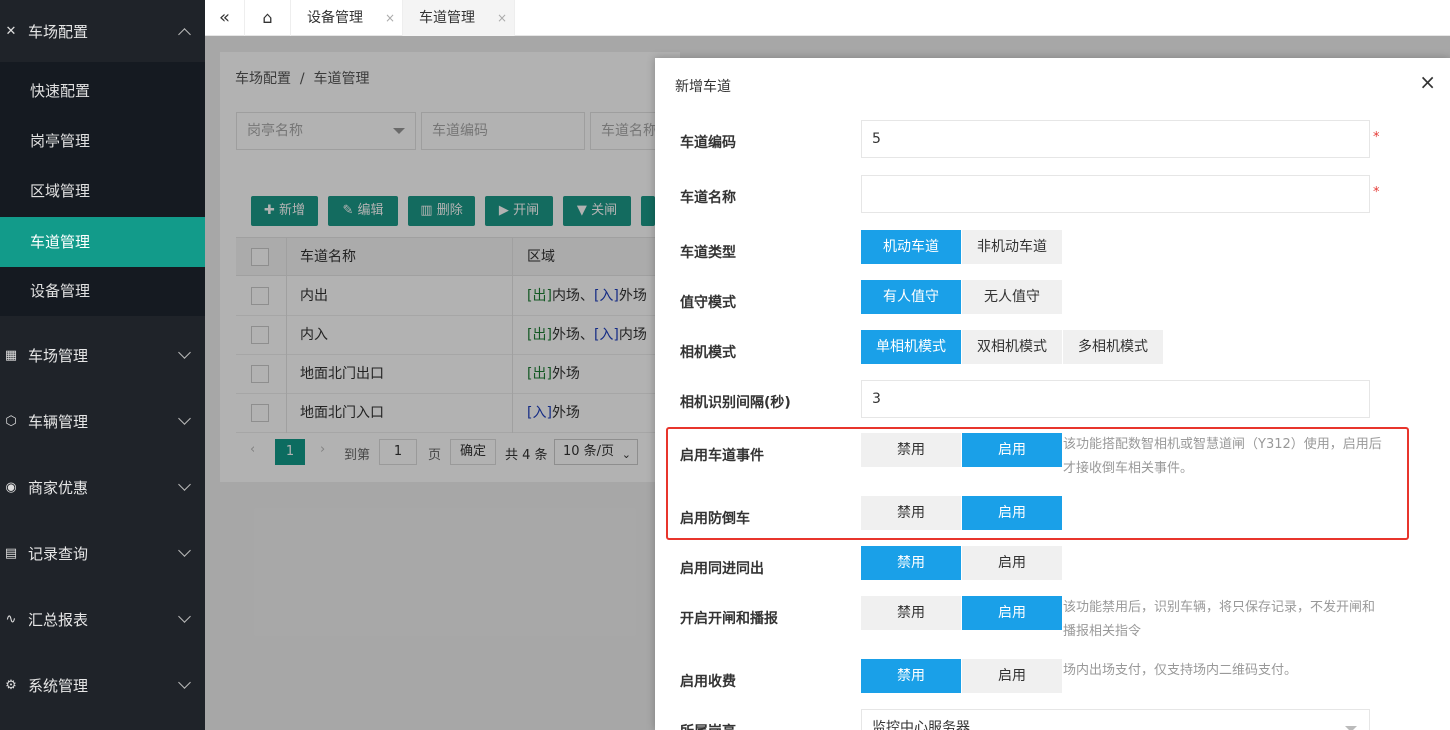 Image resolution: width=1450 pixels, height=730 pixels. I want to click on lane-type-nonmotor-option: 非机动车道, so click(1012, 247).